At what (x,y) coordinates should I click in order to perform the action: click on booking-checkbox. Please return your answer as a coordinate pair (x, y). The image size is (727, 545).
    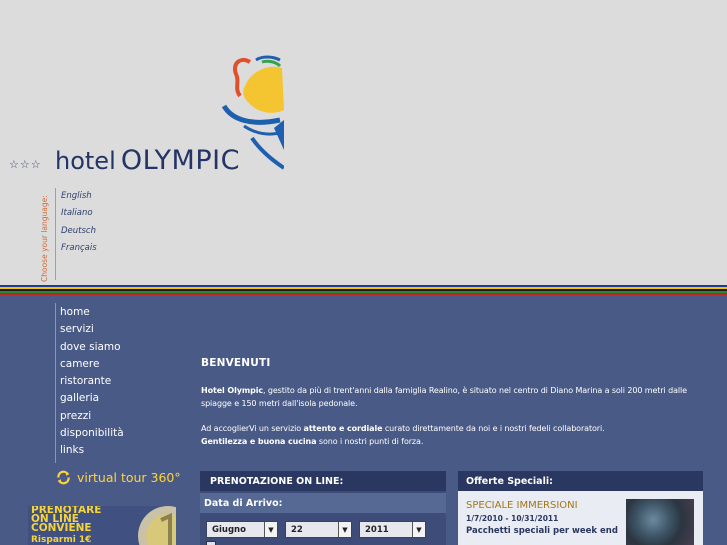
    Looking at the image, I should click on (211, 543).